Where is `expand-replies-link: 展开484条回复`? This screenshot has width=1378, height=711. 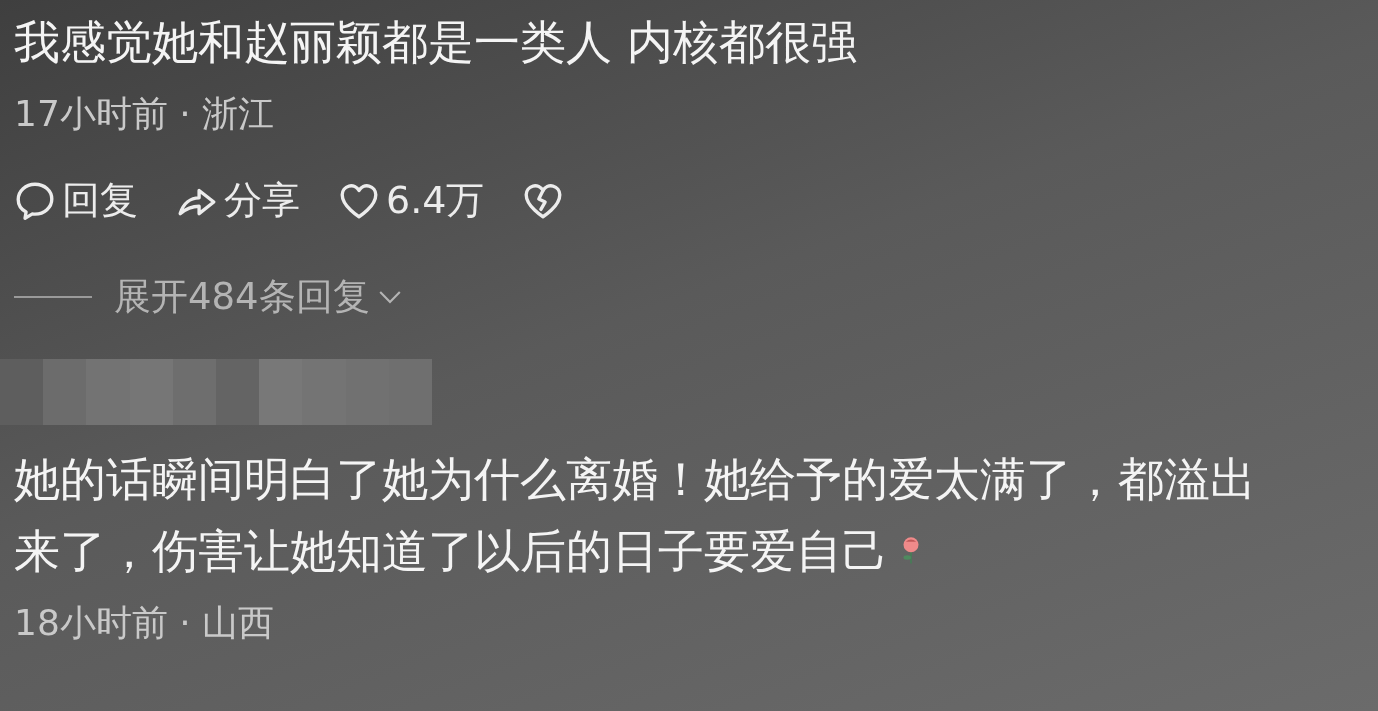 expand-replies-link: 展开484条回复 is located at coordinates (259, 297).